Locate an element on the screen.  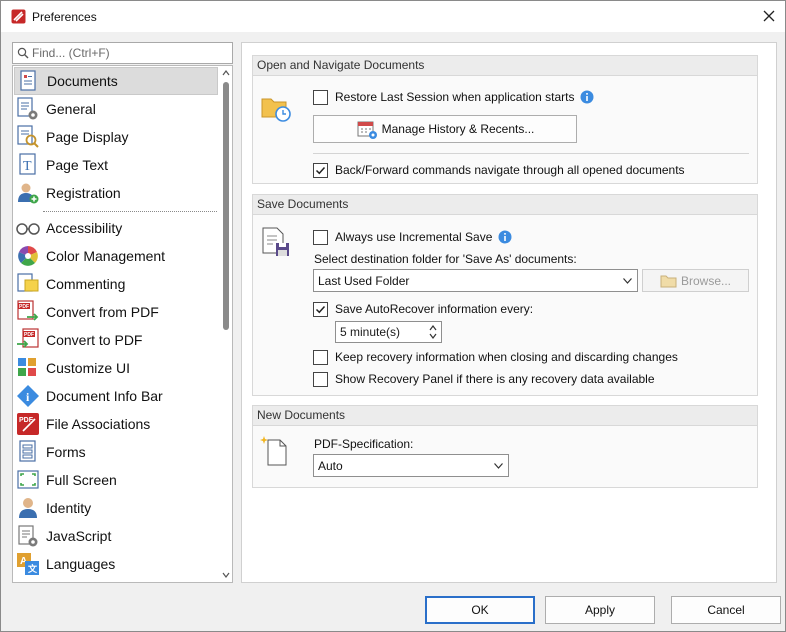
convert-to-pdf-icon: PDF is located at coordinates (28, 338).